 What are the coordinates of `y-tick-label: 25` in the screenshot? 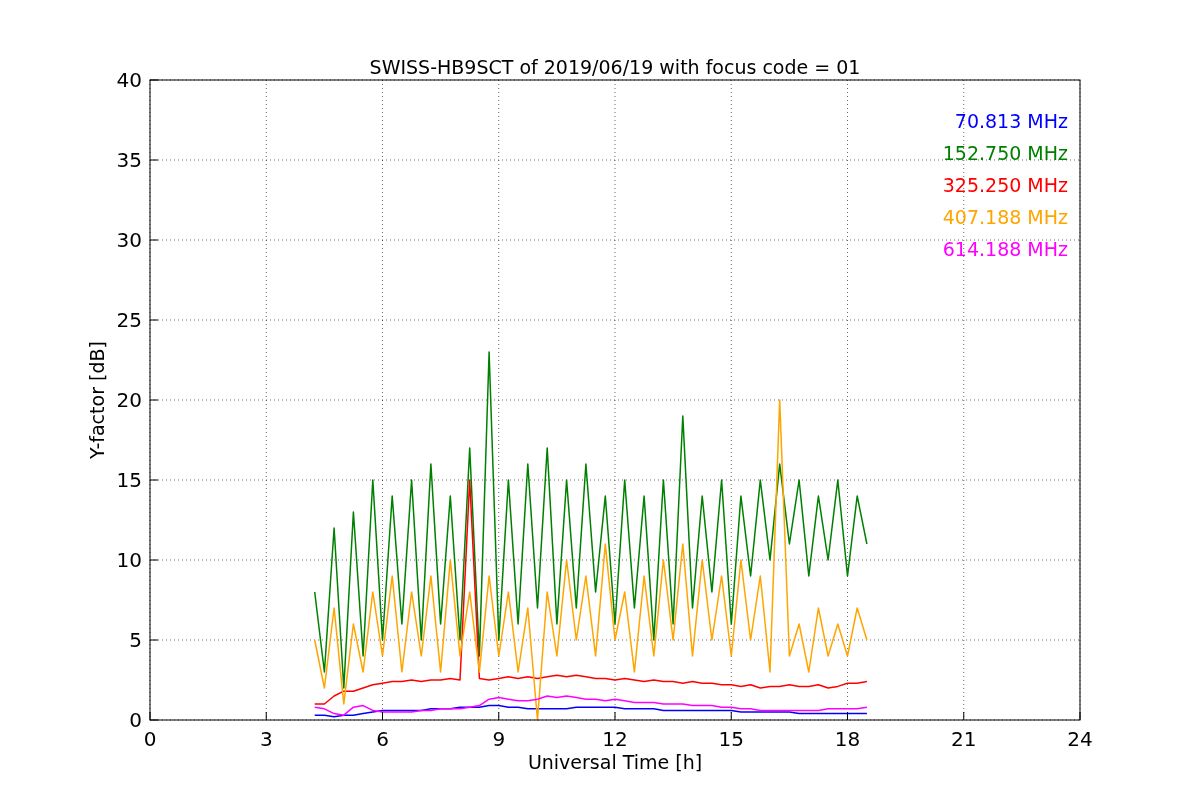 It's located at (129, 320).